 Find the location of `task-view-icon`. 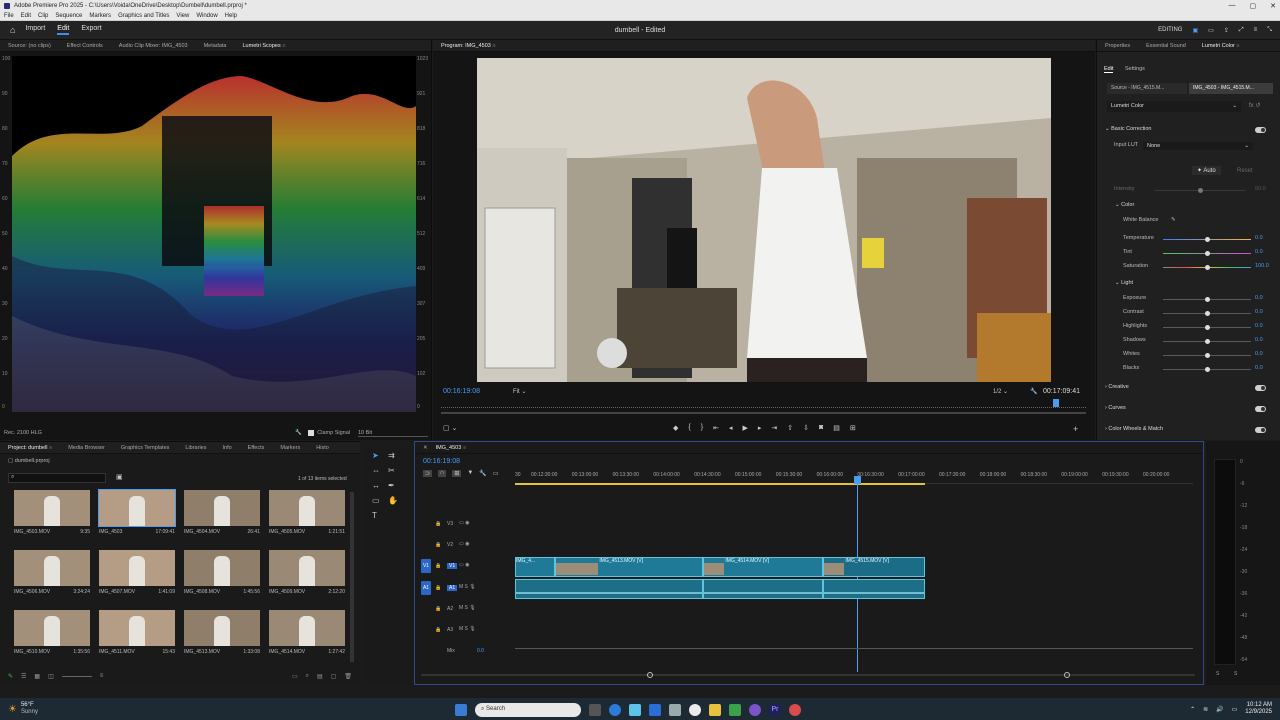

task-view-icon is located at coordinates (595, 710).